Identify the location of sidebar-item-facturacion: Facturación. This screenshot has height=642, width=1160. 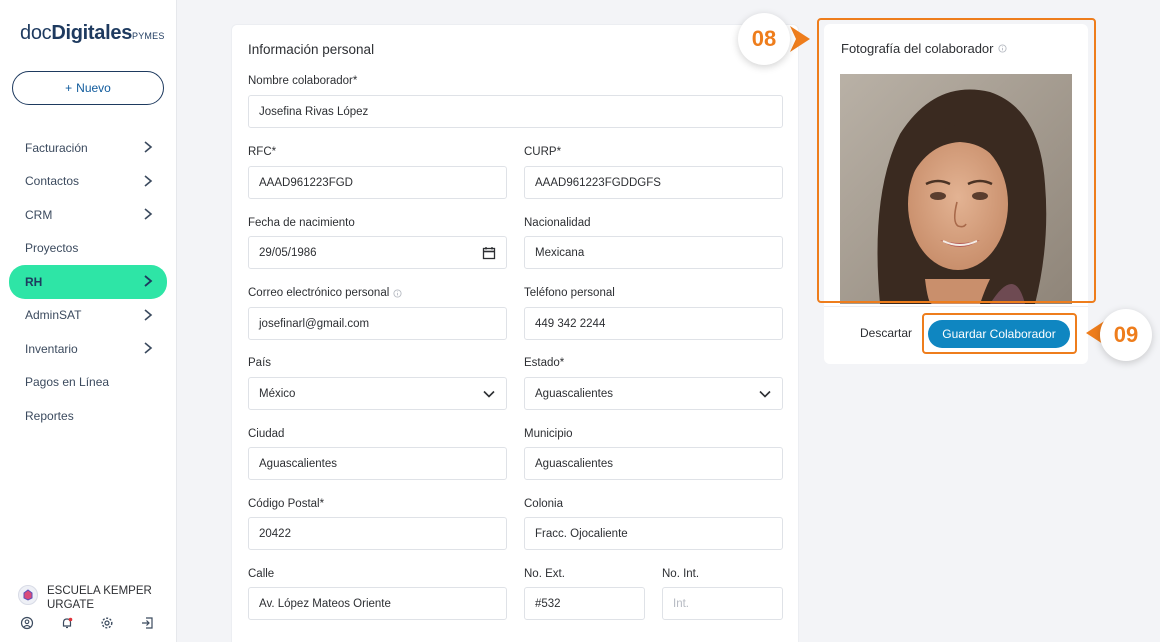
(88, 148).